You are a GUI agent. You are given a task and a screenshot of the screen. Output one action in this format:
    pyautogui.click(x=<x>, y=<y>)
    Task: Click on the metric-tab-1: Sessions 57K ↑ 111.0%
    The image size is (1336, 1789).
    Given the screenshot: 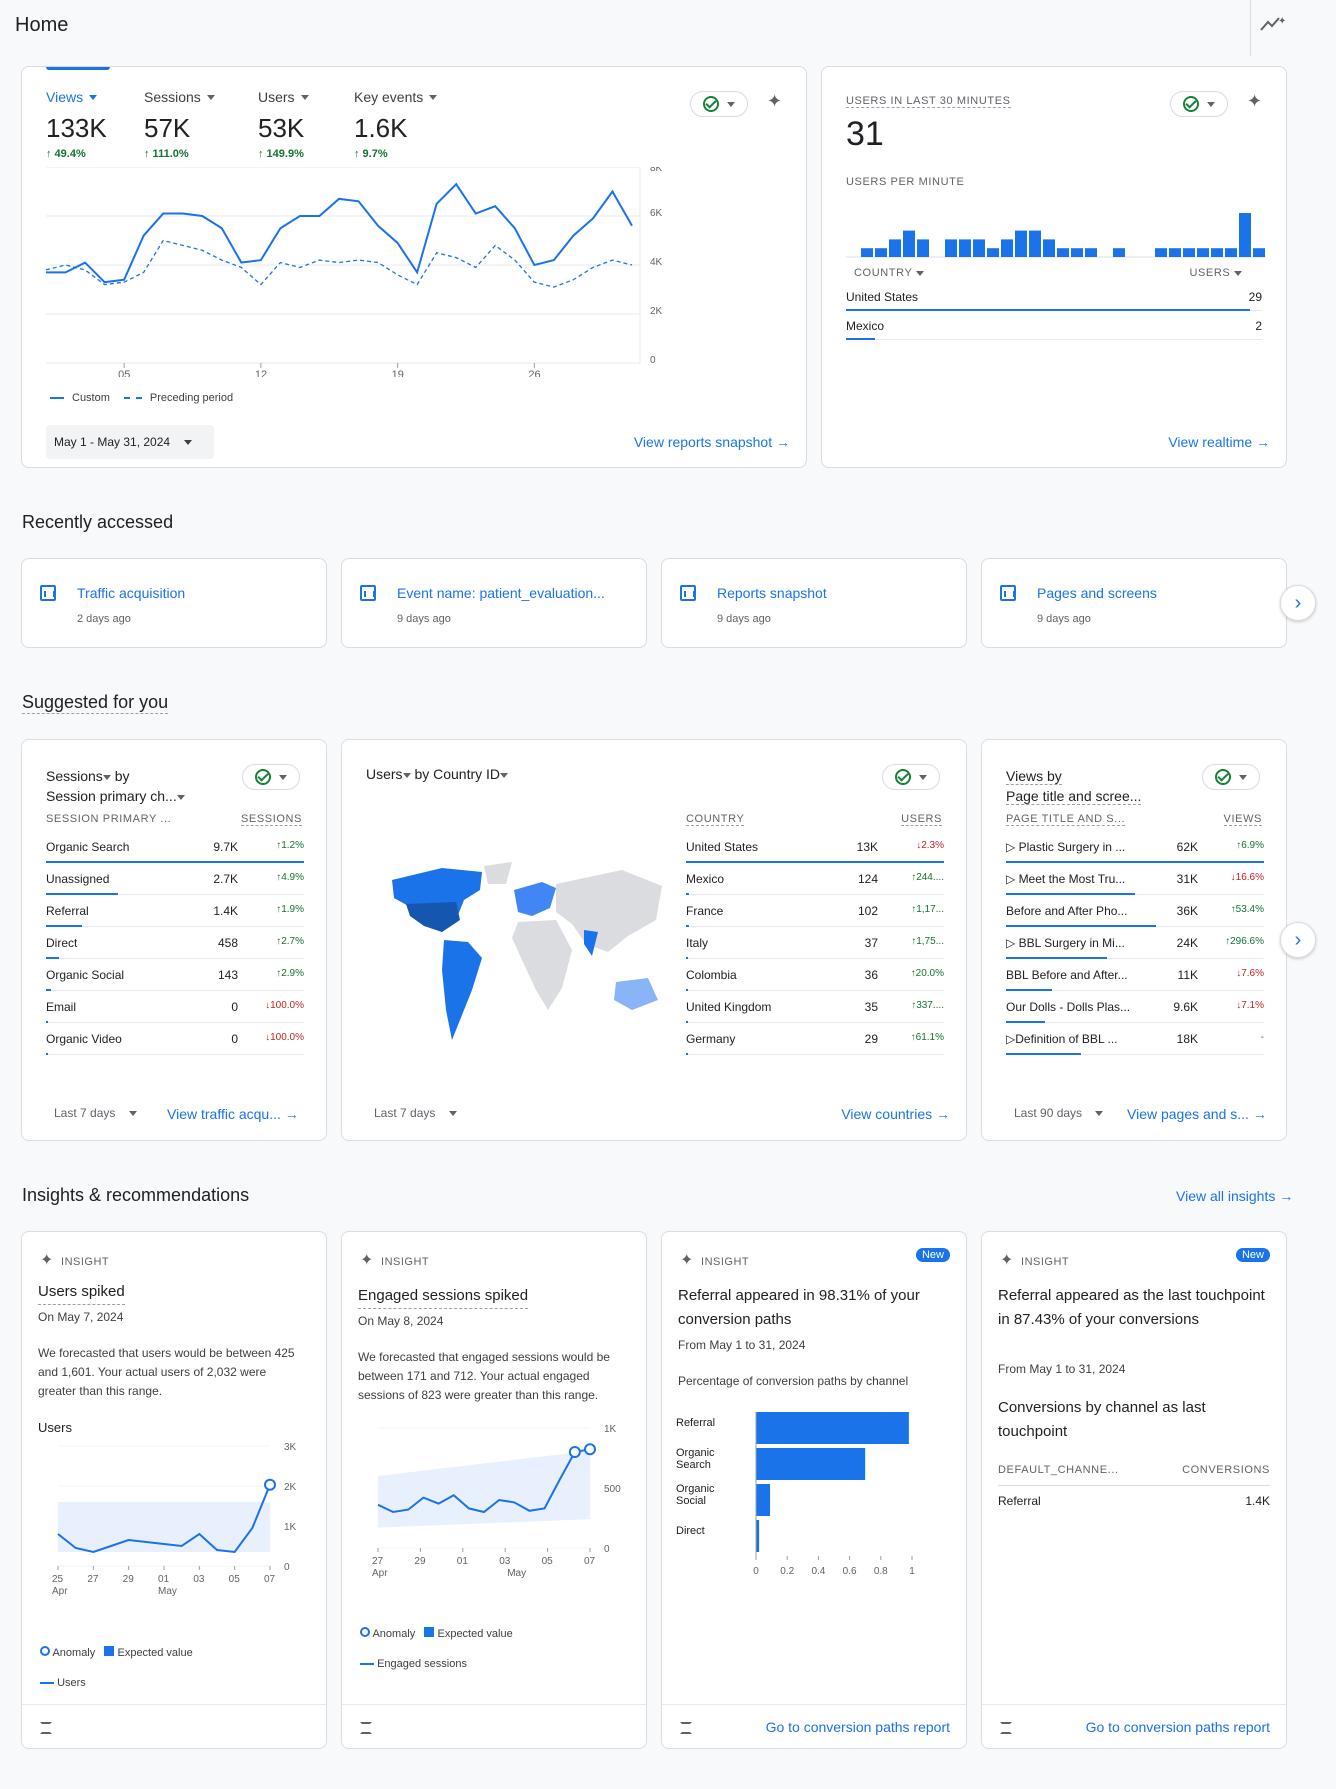 What is the action you would take?
    pyautogui.click(x=194, y=124)
    